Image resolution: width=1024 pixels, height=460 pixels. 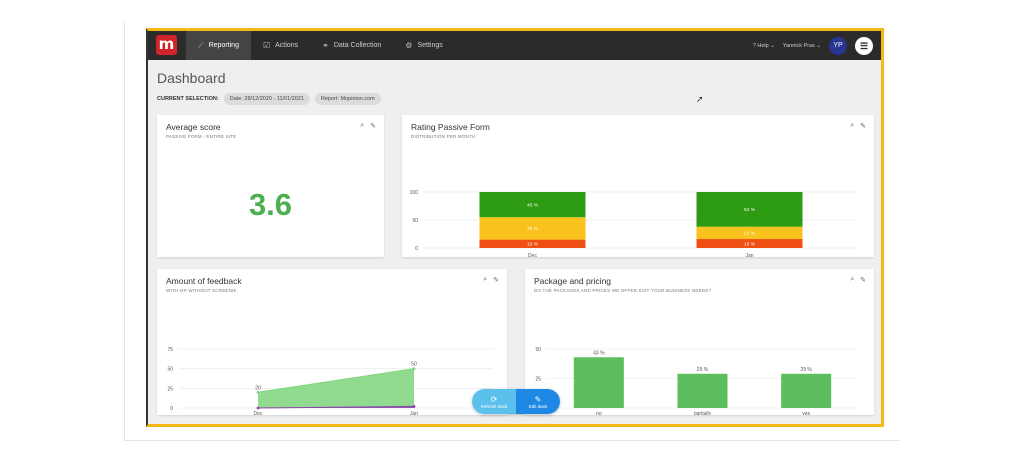 What do you see at coordinates (864, 45) in the screenshot?
I see `chat-icon: ☰` at bounding box center [864, 45].